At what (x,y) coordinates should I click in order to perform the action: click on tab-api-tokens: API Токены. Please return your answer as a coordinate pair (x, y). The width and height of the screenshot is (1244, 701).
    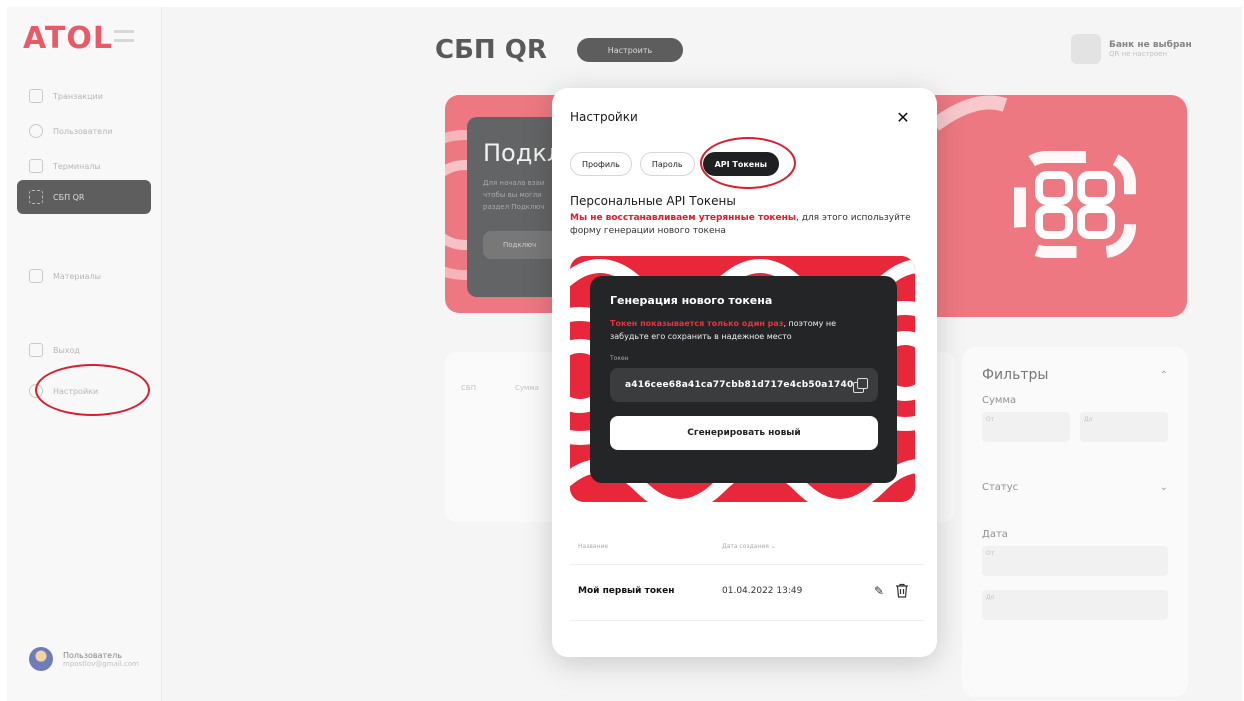
    Looking at the image, I should click on (740, 164).